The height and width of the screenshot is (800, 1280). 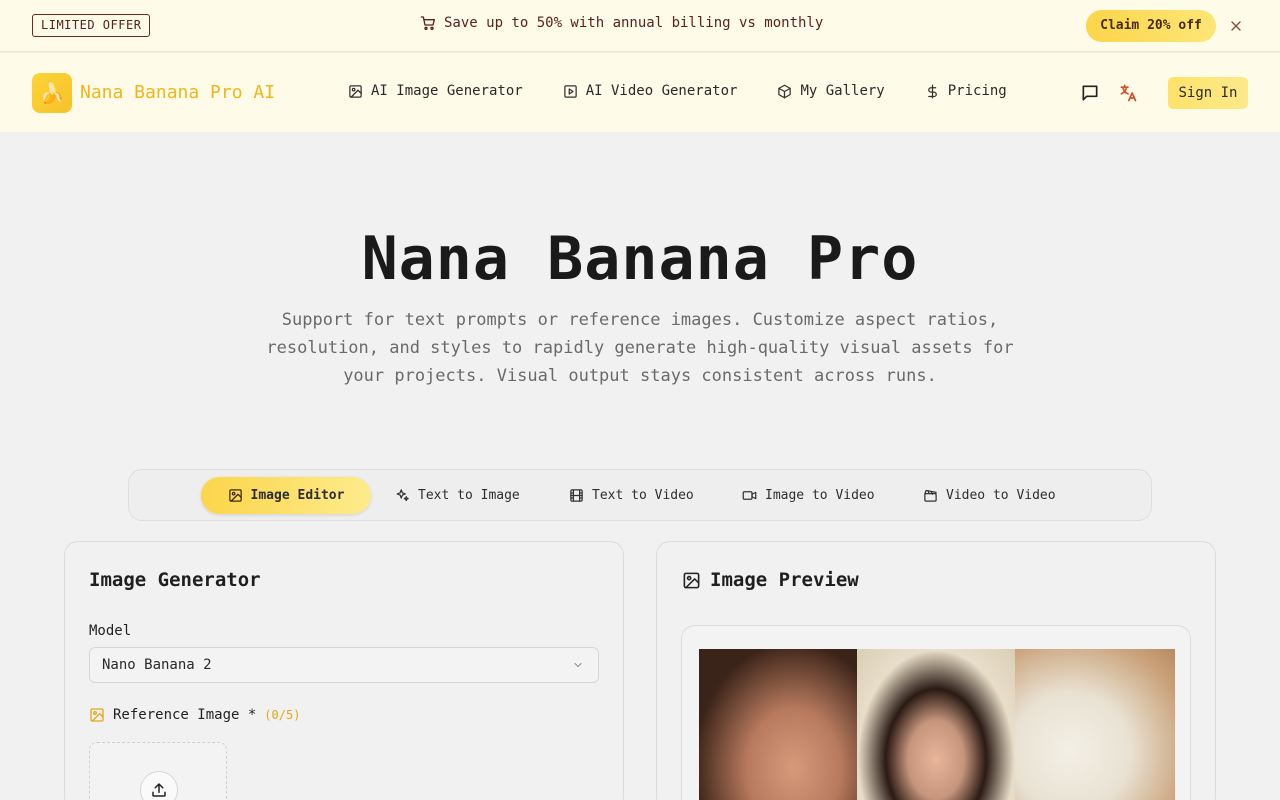 What do you see at coordinates (1090, 93) in the screenshot?
I see `chat-icon` at bounding box center [1090, 93].